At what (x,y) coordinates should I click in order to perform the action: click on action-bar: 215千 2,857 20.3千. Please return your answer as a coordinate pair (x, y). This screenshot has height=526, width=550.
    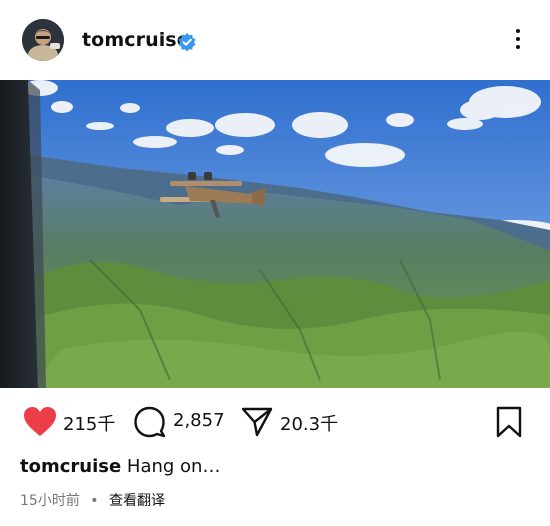
    Looking at the image, I should click on (275, 422).